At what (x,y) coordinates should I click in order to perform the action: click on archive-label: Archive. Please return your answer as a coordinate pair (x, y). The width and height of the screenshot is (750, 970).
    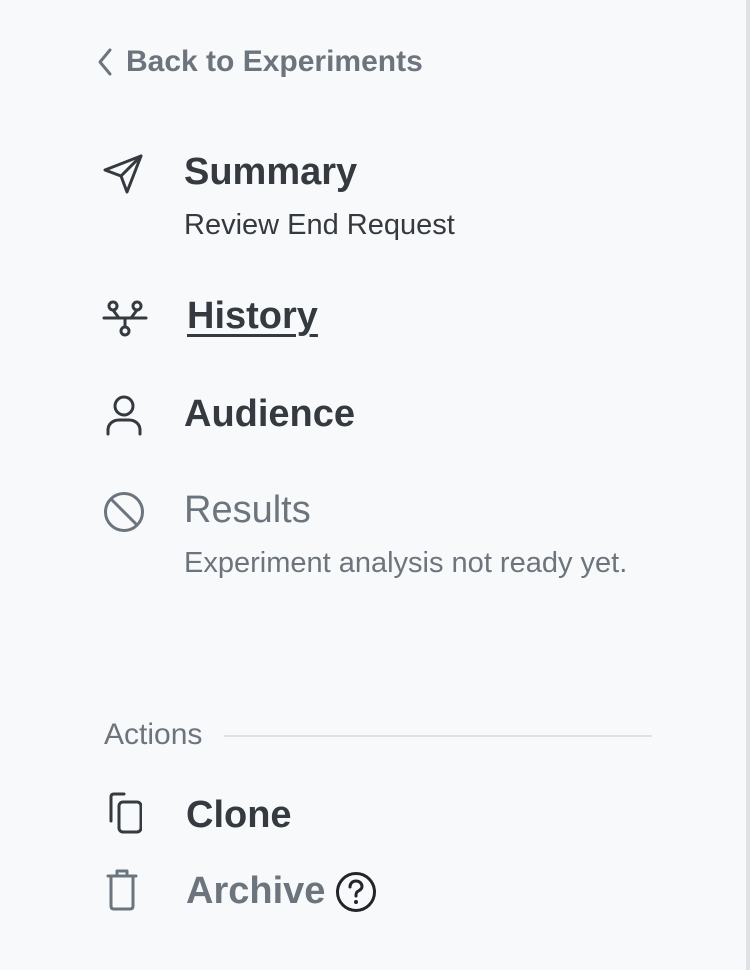
    Looking at the image, I should click on (256, 891).